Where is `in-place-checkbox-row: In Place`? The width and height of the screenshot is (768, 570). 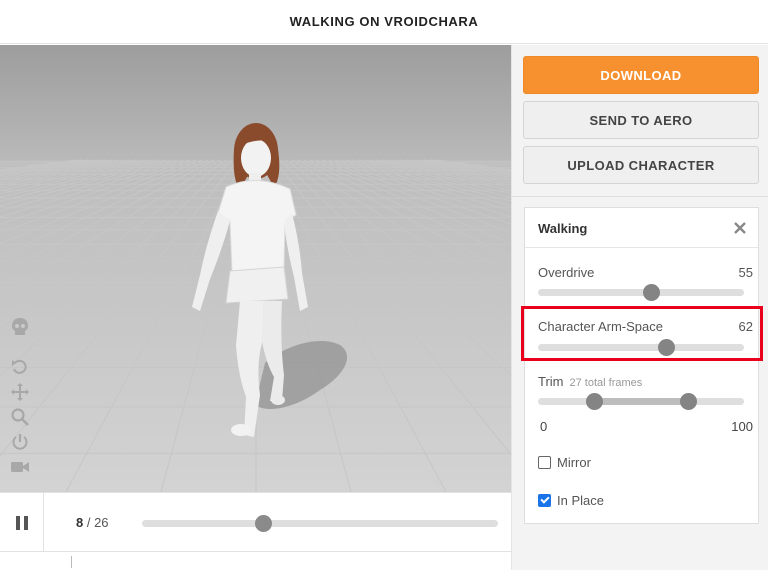 in-place-checkbox-row: In Place is located at coordinates (571, 500).